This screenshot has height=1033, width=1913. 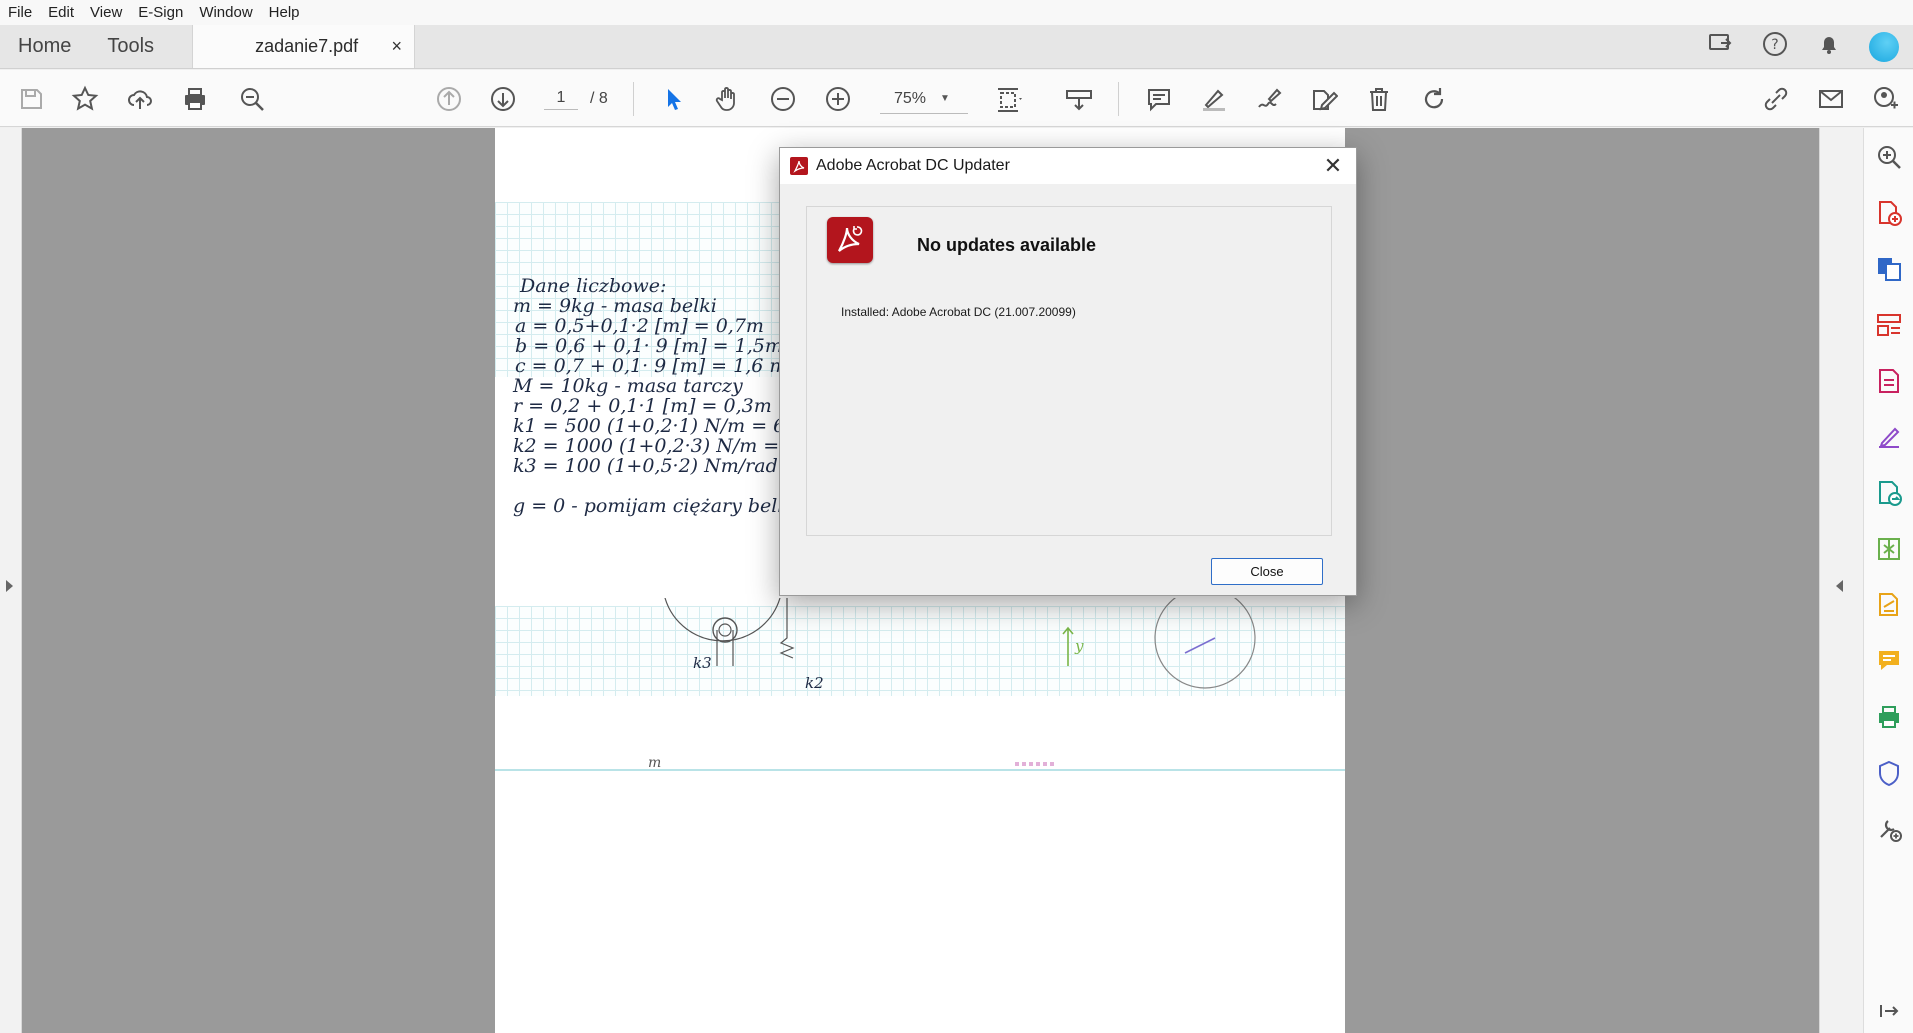 What do you see at coordinates (307, 46) in the screenshot?
I see `tab-document-label: zadanie7.pdf` at bounding box center [307, 46].